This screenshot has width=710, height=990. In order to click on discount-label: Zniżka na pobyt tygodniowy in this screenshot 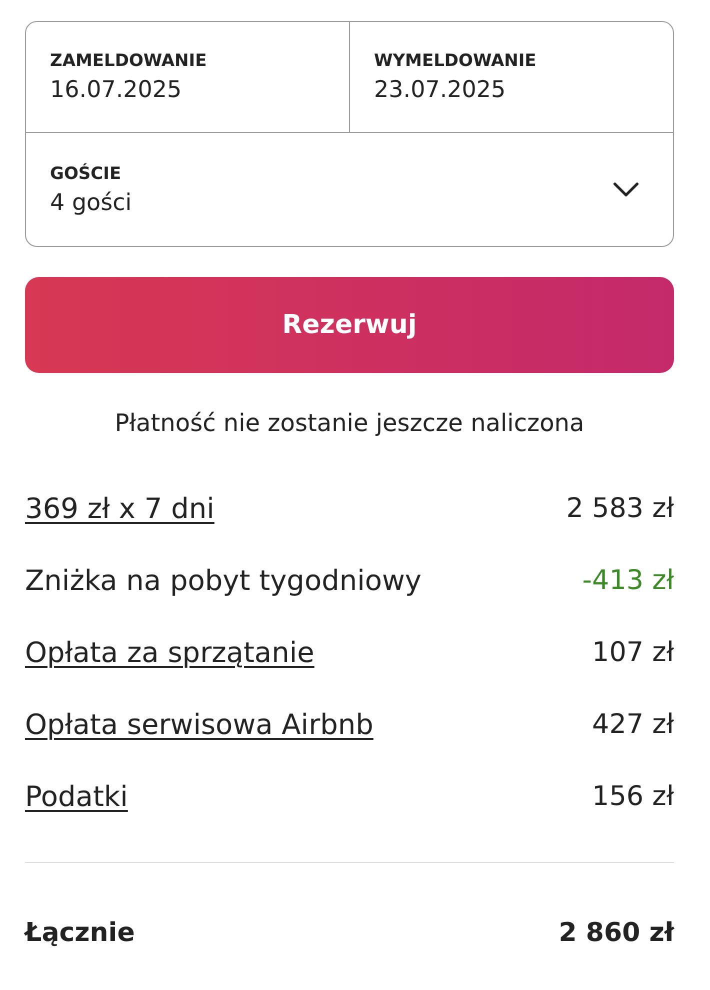, I will do `click(223, 580)`.